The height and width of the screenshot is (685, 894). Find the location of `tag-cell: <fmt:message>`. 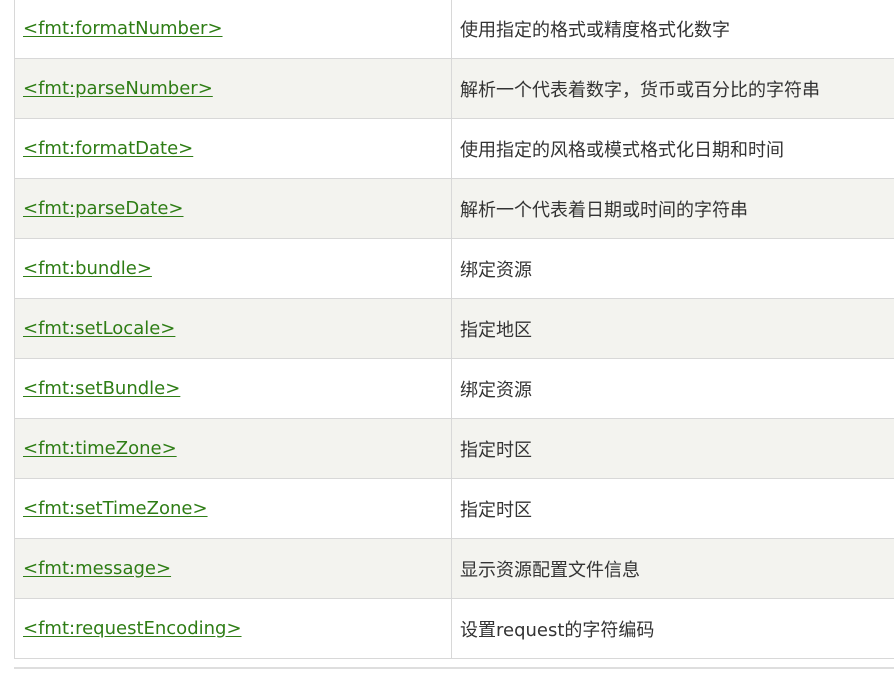

tag-cell: <fmt:message> is located at coordinates (233, 568).